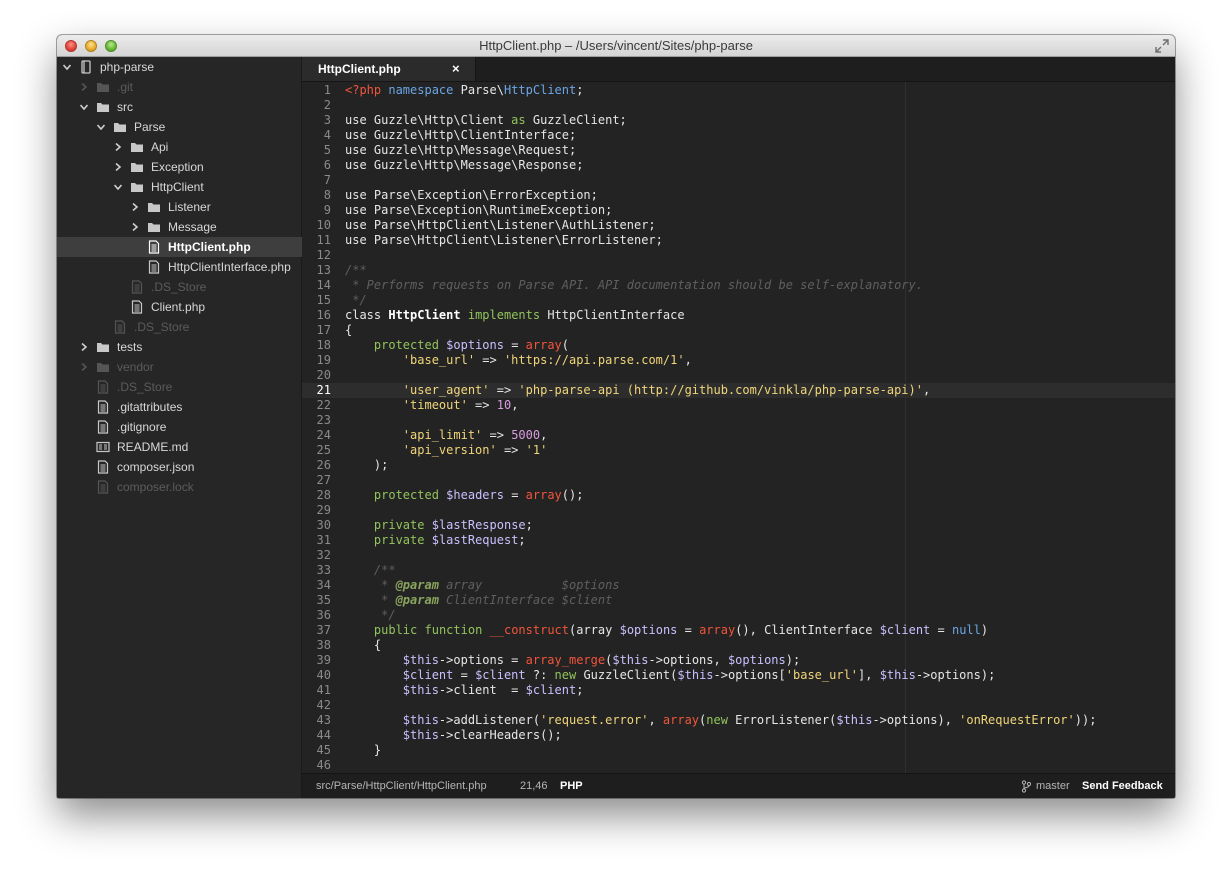 This screenshot has width=1232, height=878. What do you see at coordinates (179, 427) in the screenshot?
I see `tree-item: .gitignore` at bounding box center [179, 427].